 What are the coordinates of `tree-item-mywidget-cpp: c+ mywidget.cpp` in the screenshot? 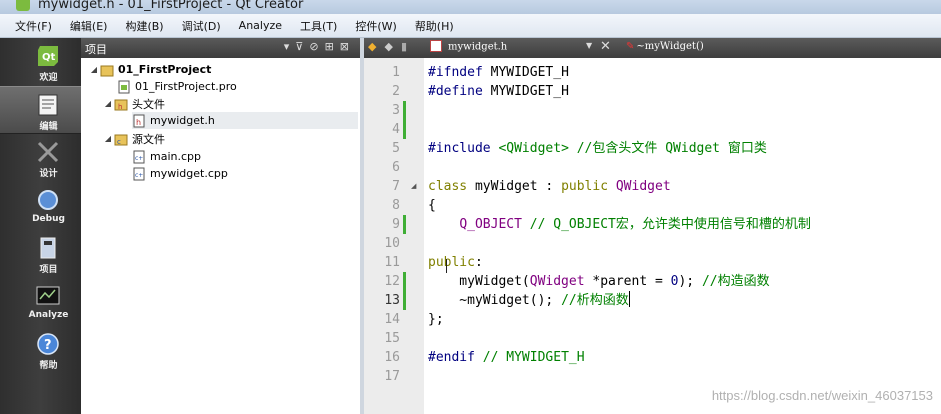 It's located at (180, 173).